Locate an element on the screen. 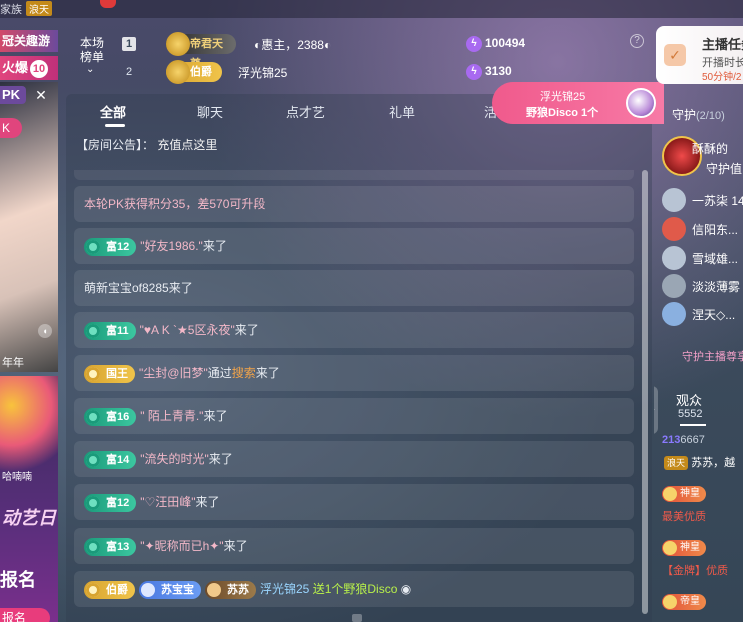 The width and height of the screenshot is (743, 622). user-name: "好友1986." is located at coordinates (171, 246).